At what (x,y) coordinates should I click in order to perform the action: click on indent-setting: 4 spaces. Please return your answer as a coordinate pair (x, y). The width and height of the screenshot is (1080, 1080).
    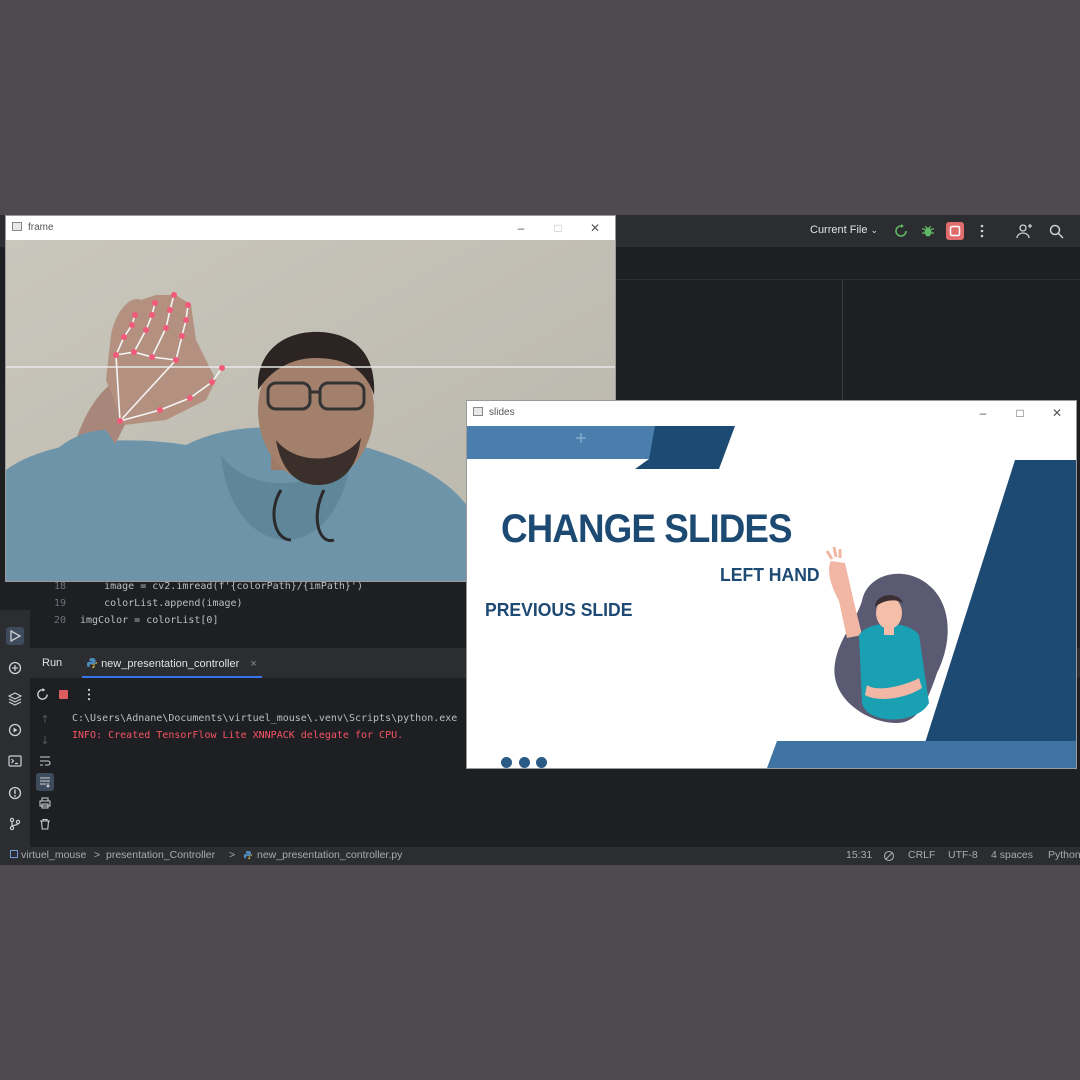
    Looking at the image, I should click on (1012, 855).